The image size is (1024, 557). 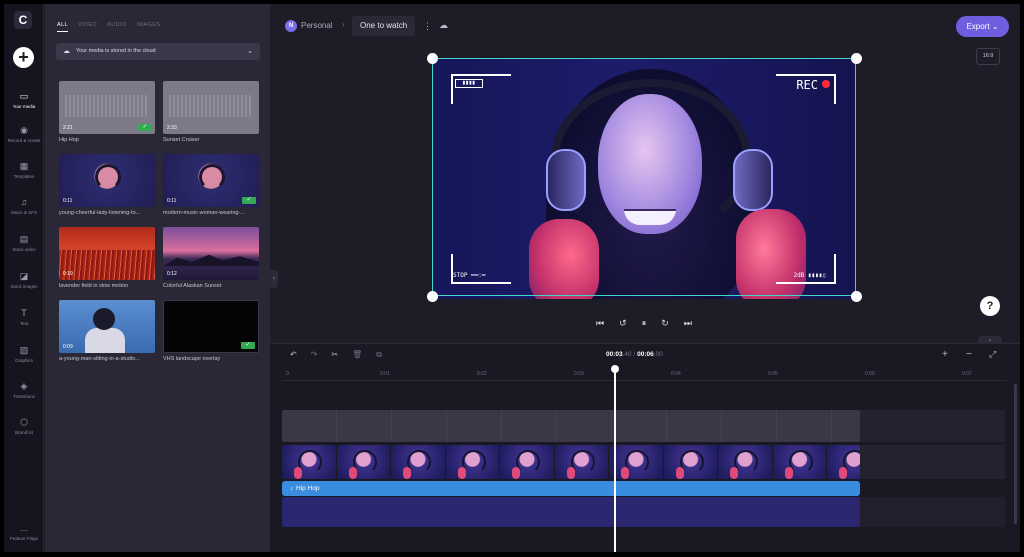 What do you see at coordinates (24, 286) in the screenshot?
I see `sidebar-item-label: Stock images` at bounding box center [24, 286].